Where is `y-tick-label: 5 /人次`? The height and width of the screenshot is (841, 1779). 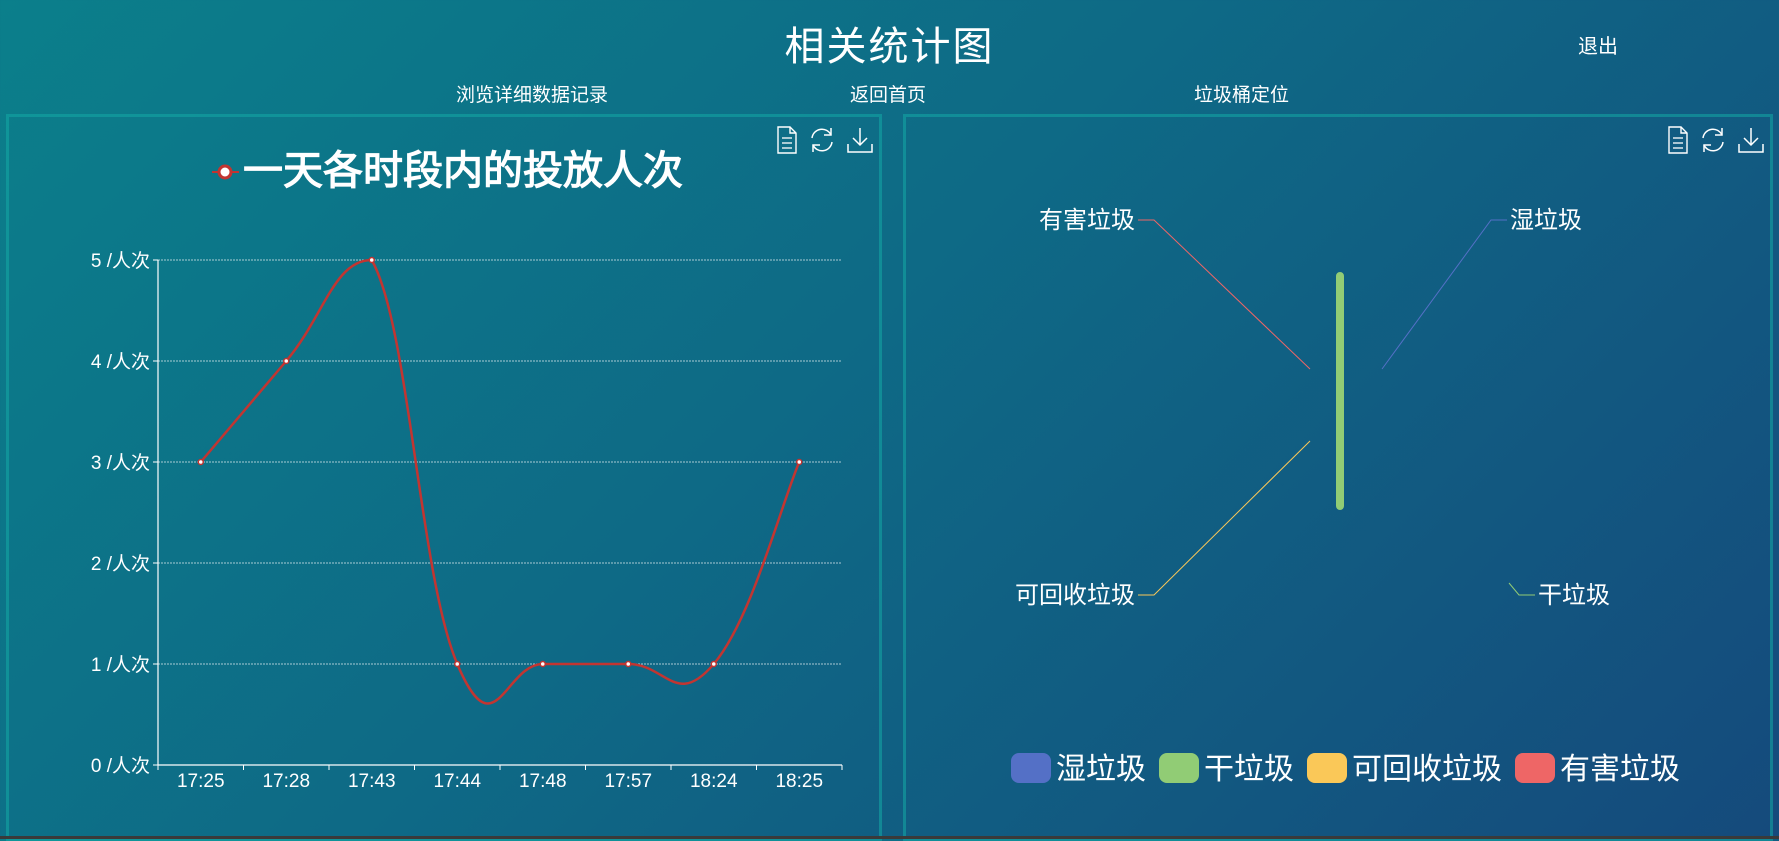 y-tick-label: 5 /人次 is located at coordinates (120, 261).